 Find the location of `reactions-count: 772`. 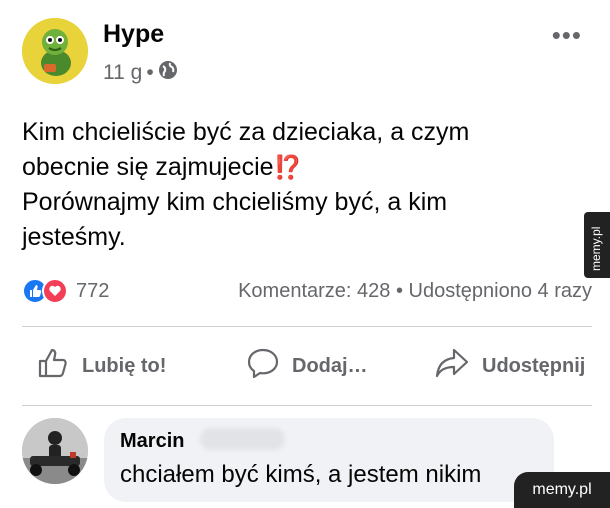

reactions-count: 772 is located at coordinates (93, 290).